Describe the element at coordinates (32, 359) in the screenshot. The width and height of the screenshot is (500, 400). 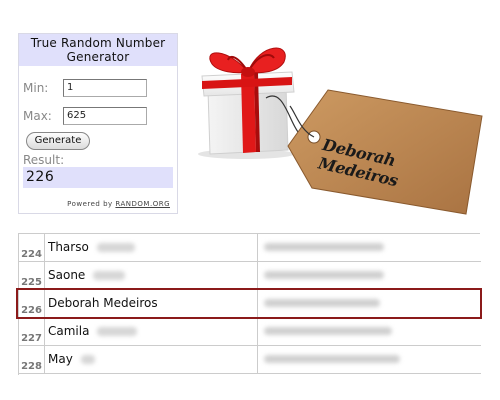
I see `row-number: 228` at that location.